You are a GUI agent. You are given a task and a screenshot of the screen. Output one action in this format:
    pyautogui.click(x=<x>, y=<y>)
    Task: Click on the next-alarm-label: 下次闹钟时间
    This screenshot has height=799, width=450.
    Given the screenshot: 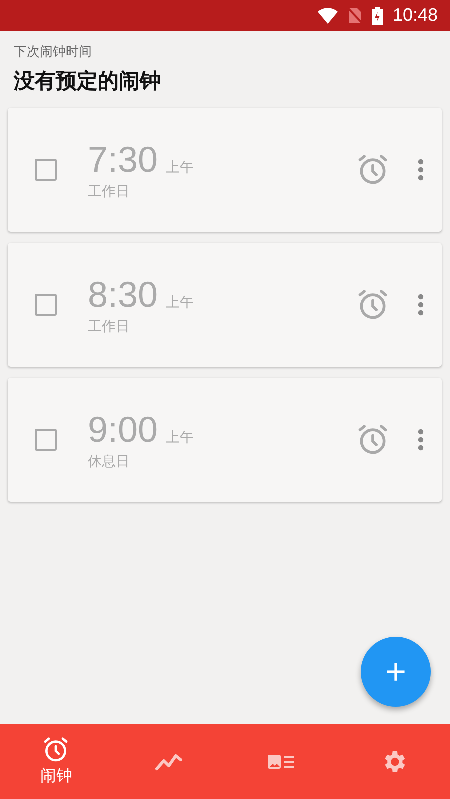 What is the action you would take?
    pyautogui.click(x=53, y=52)
    